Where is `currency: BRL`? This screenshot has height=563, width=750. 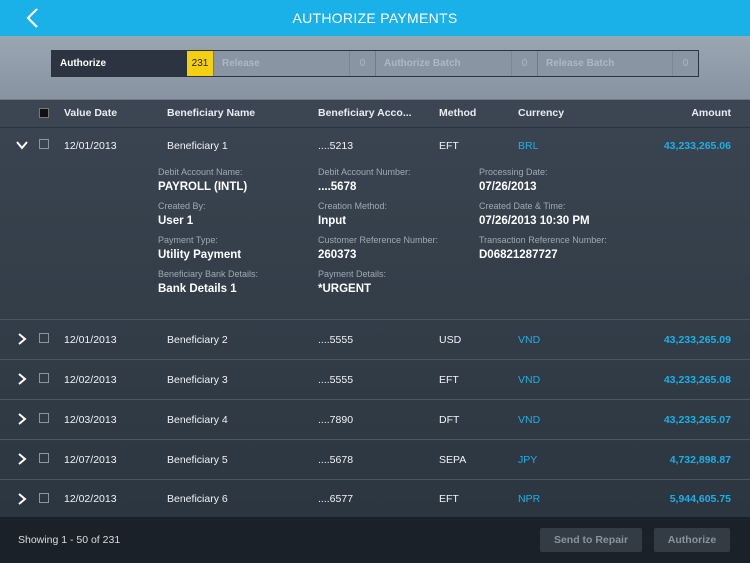 currency: BRL is located at coordinates (528, 146).